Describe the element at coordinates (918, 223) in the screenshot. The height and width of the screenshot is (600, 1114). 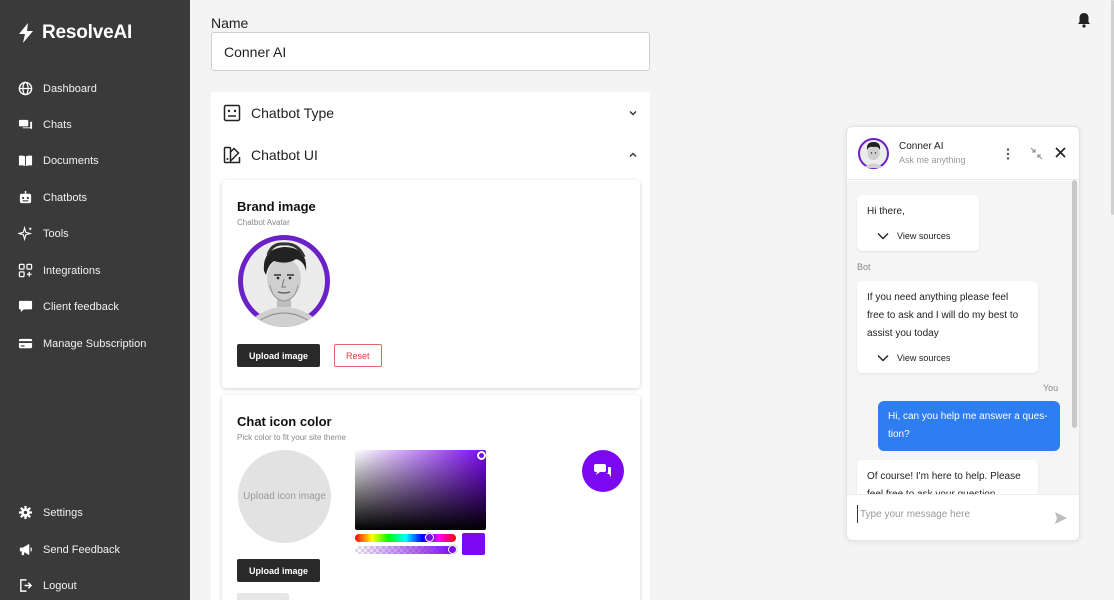
I see `bot-message: Hi there, View sources` at that location.